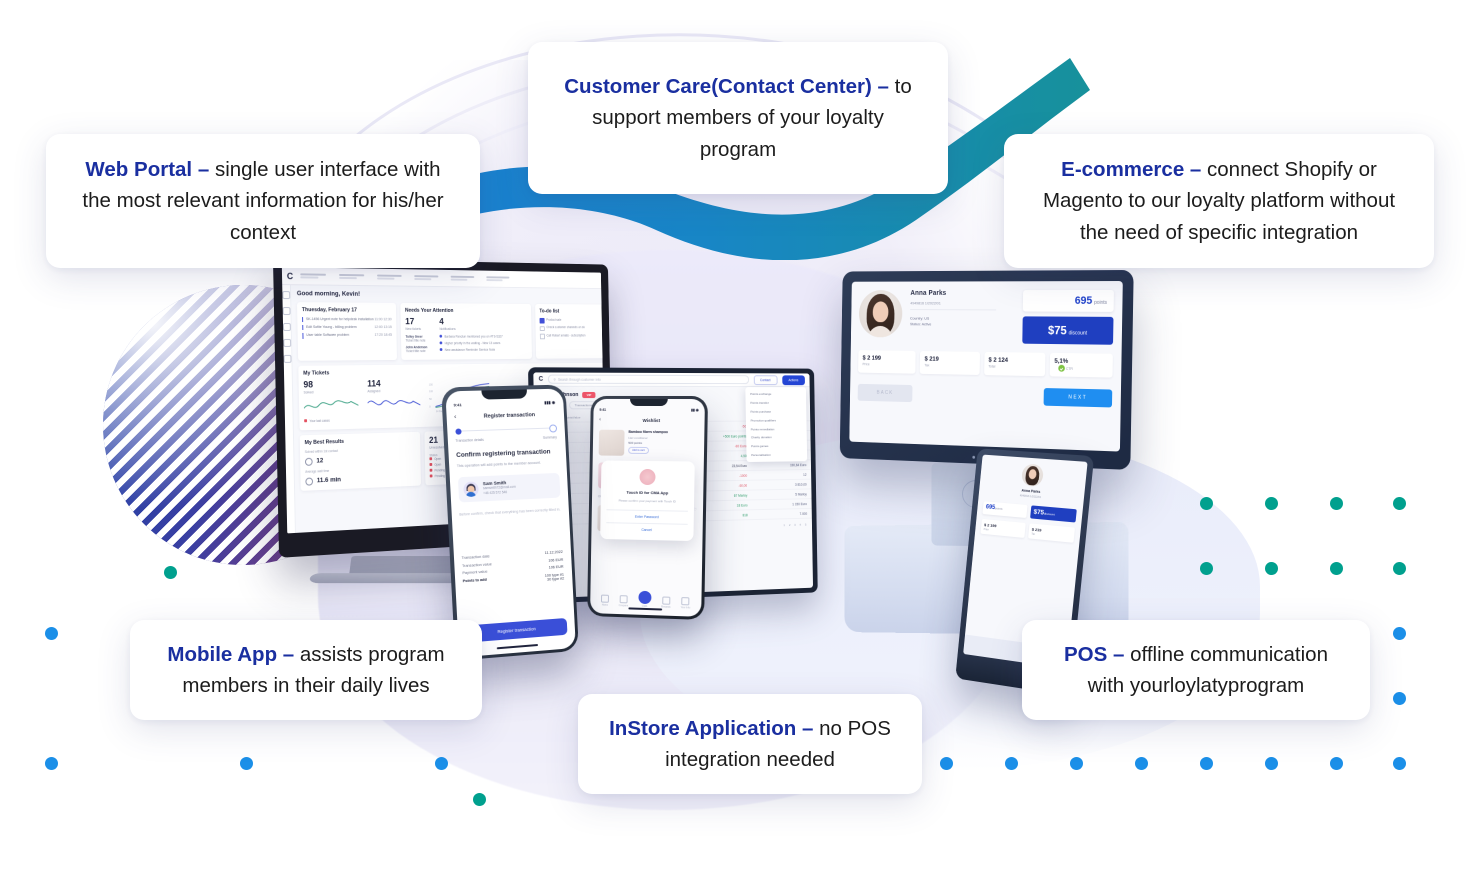 The width and height of the screenshot is (1472, 880). Describe the element at coordinates (795, 525) in the screenshot. I see `page-number: 3` at that location.